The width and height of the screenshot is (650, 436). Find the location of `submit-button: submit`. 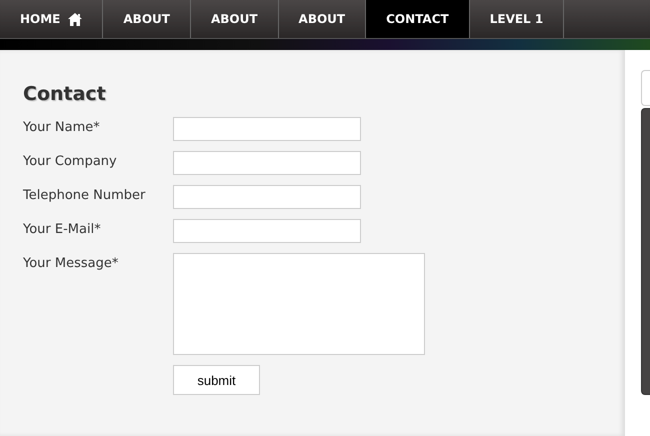

submit-button: submit is located at coordinates (216, 380).